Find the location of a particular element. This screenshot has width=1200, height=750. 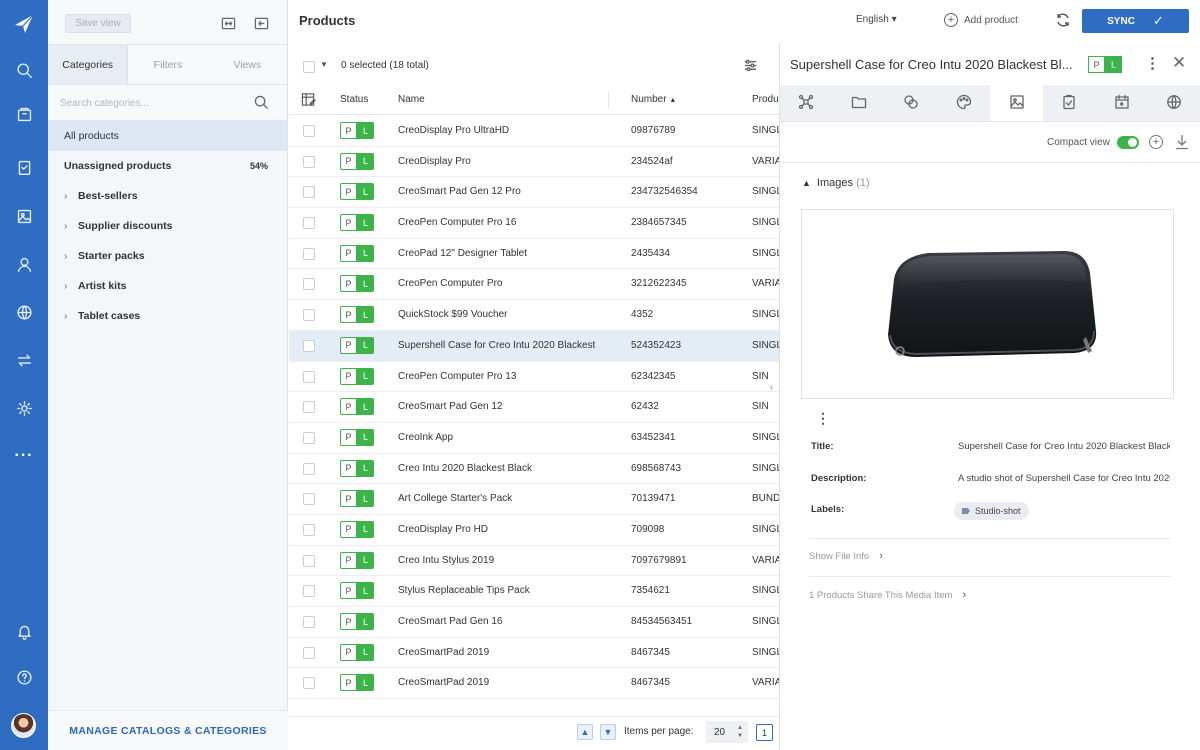

column-divider is located at coordinates (608, 100).